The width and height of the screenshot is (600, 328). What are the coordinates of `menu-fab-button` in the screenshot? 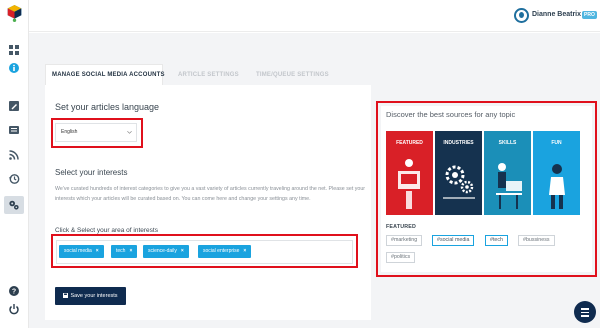 It's located at (585, 312).